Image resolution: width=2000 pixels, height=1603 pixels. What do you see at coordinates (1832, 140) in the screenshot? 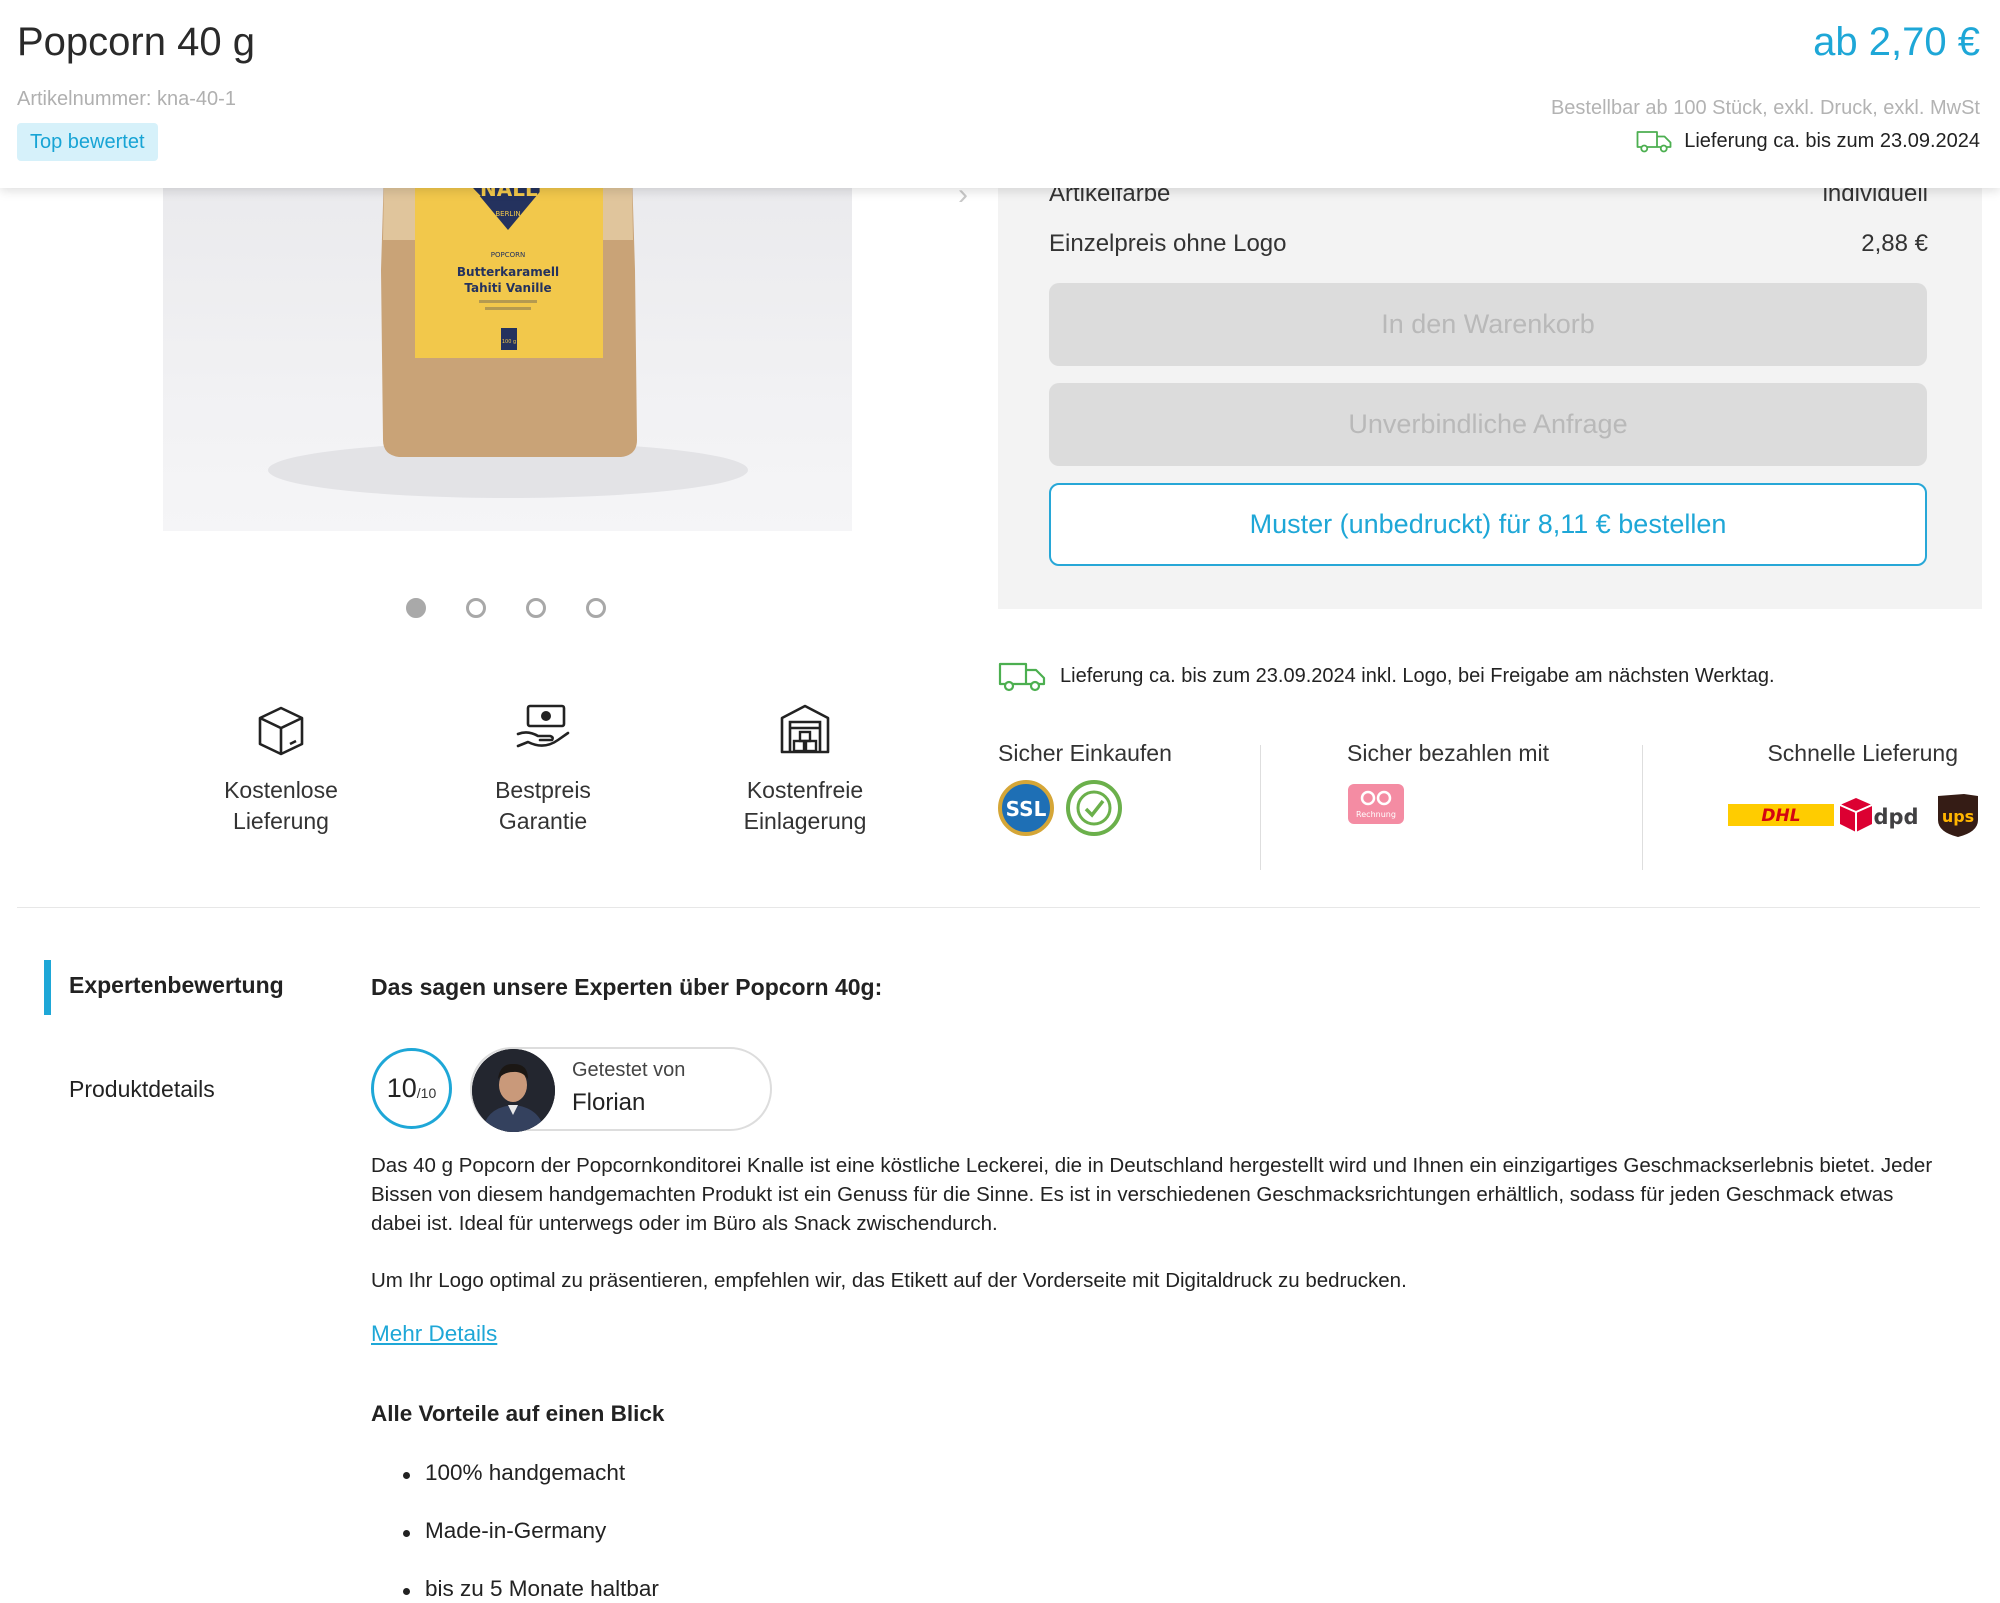
I see `header-delivery-text: Lieferung ca. bis zum 23.09.2024` at bounding box center [1832, 140].